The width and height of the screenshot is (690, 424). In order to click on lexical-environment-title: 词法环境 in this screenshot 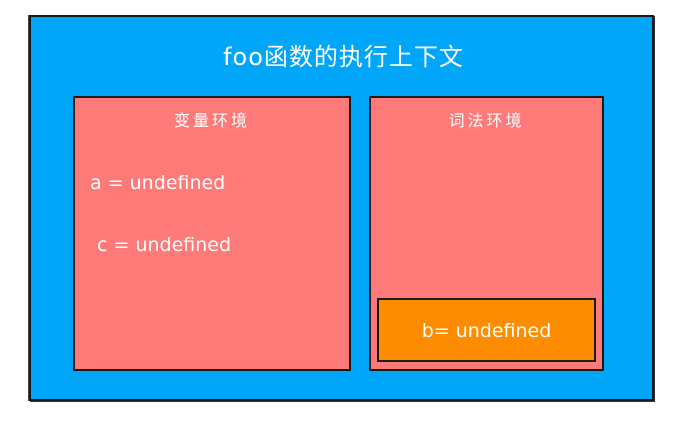, I will do `click(486, 120)`.